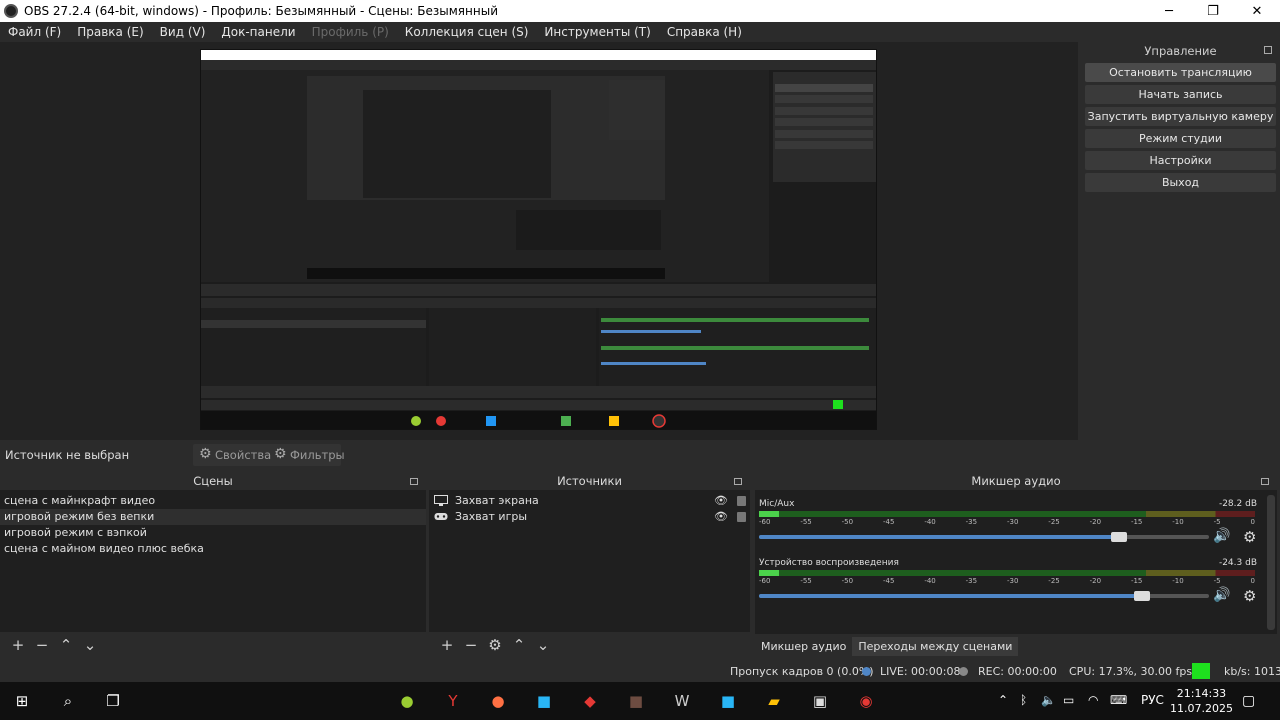  I want to click on menu-edit: Правка (E), so click(110, 32).